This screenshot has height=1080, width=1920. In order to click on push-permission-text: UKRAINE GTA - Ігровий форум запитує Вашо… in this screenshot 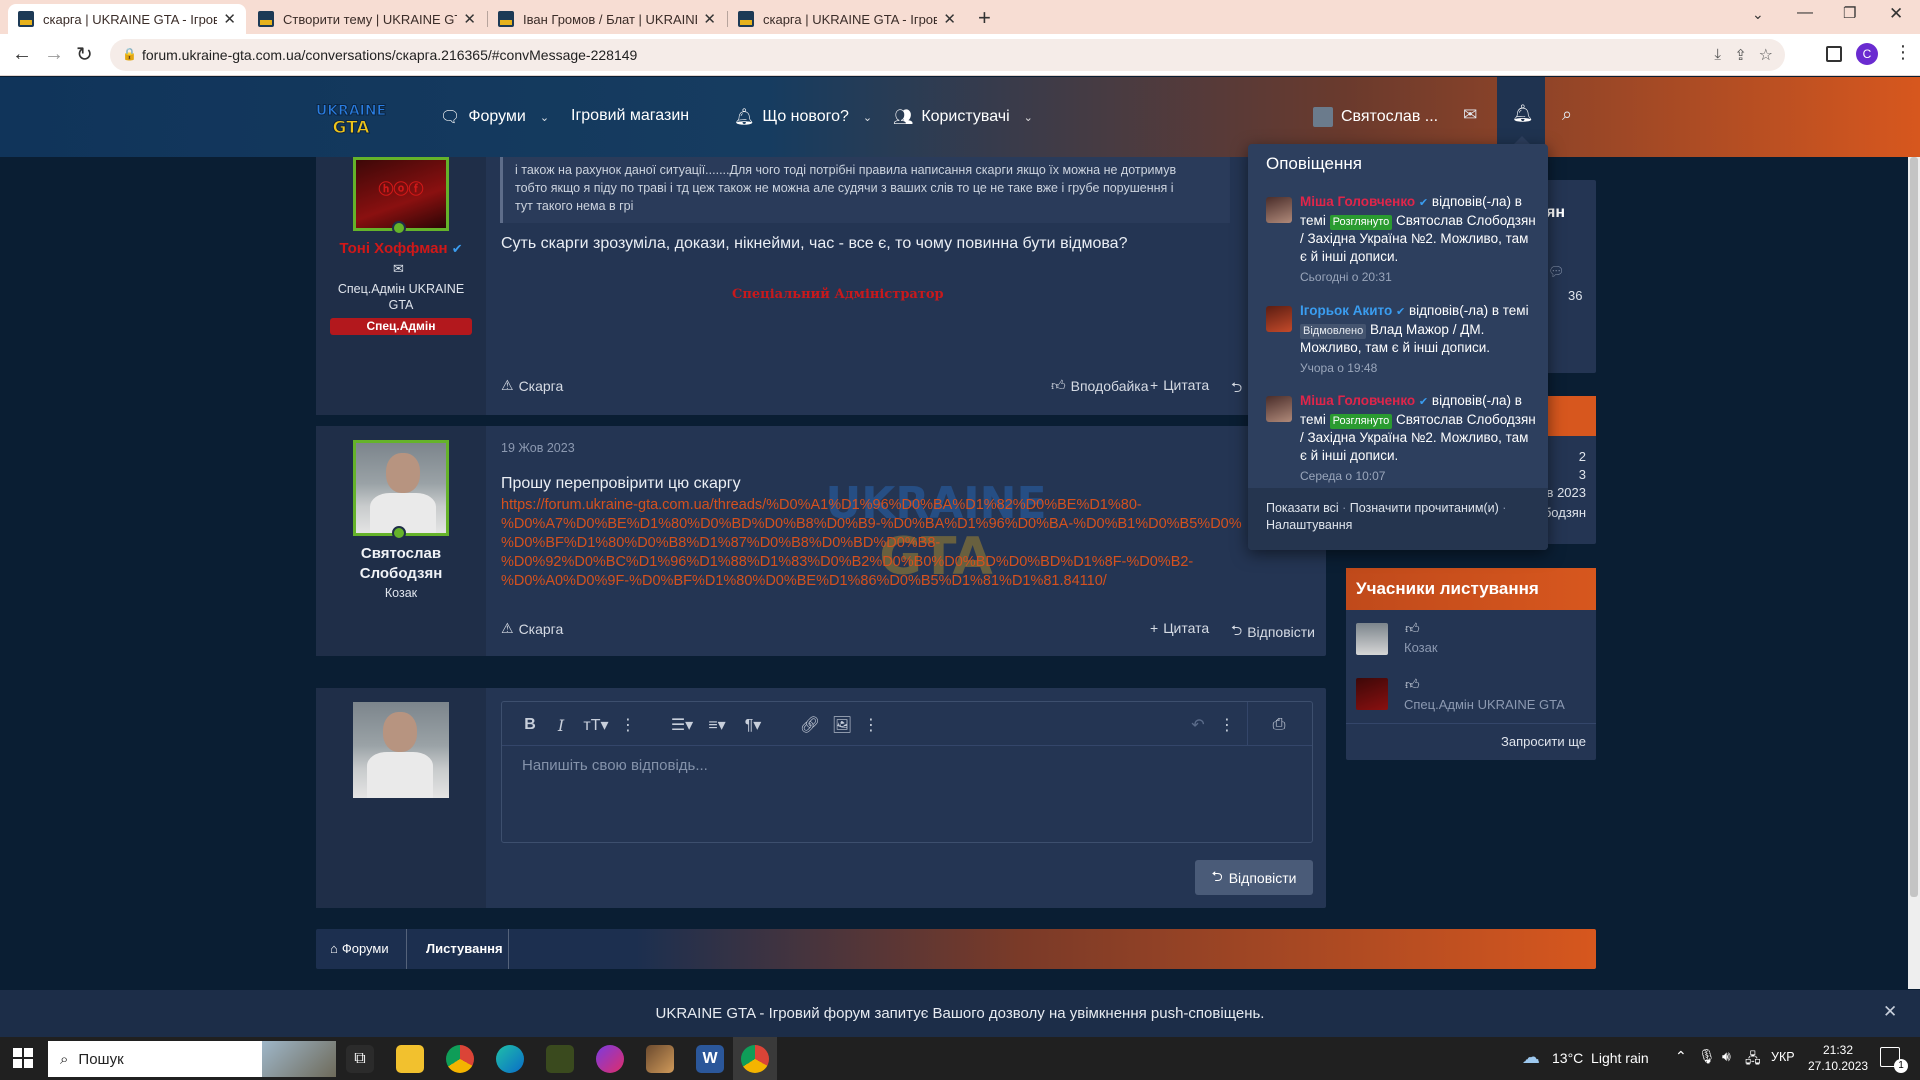, I will do `click(960, 1013)`.